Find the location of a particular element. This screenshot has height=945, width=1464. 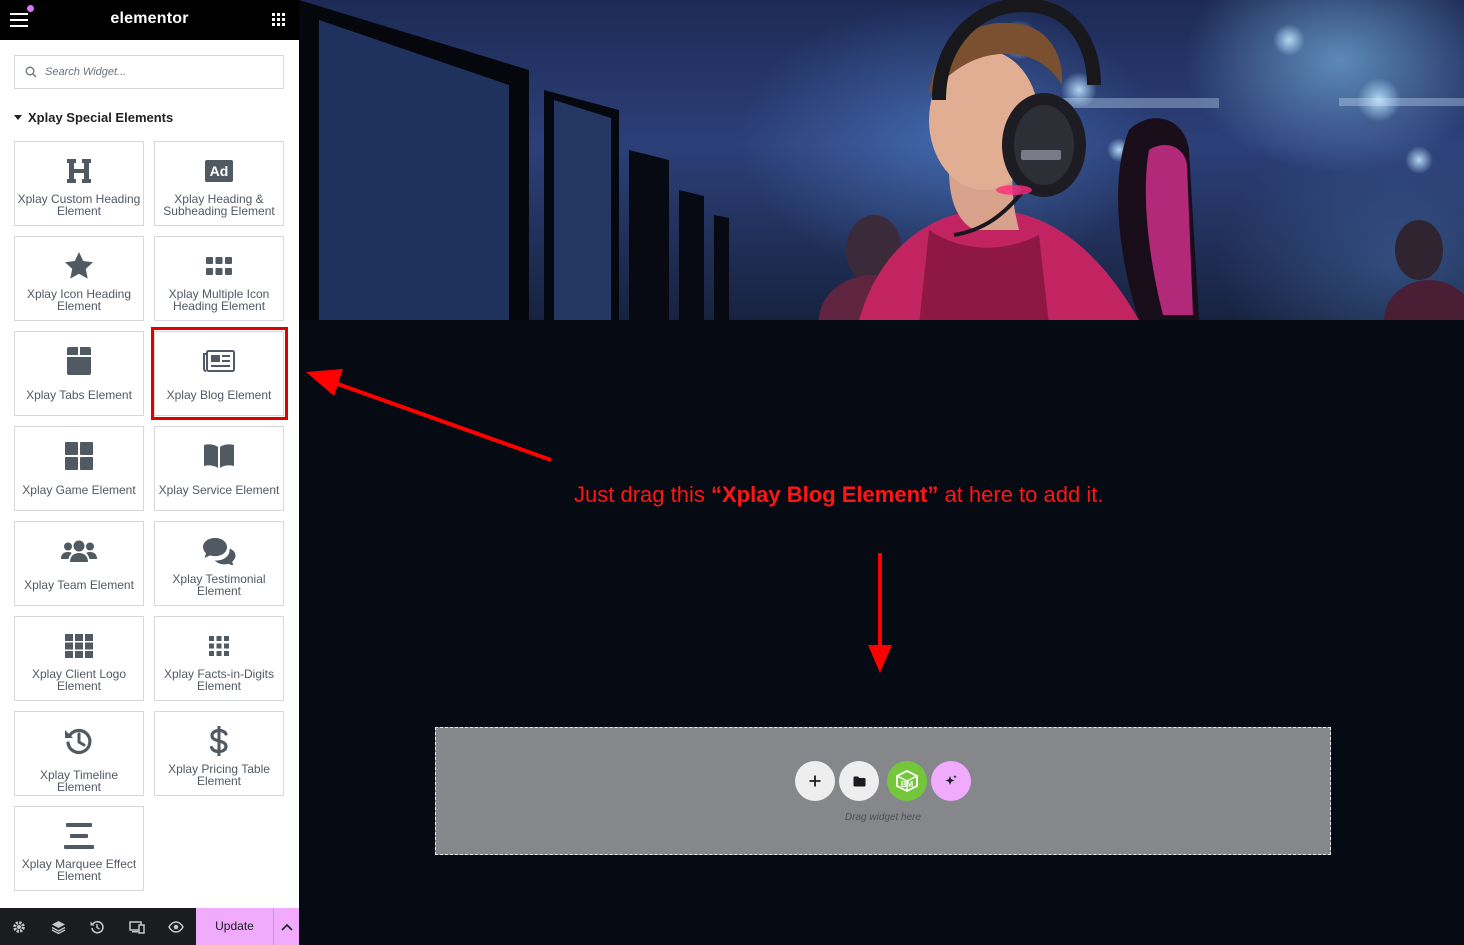

widget-label: Xplay Testimonial Element is located at coordinates (219, 585).